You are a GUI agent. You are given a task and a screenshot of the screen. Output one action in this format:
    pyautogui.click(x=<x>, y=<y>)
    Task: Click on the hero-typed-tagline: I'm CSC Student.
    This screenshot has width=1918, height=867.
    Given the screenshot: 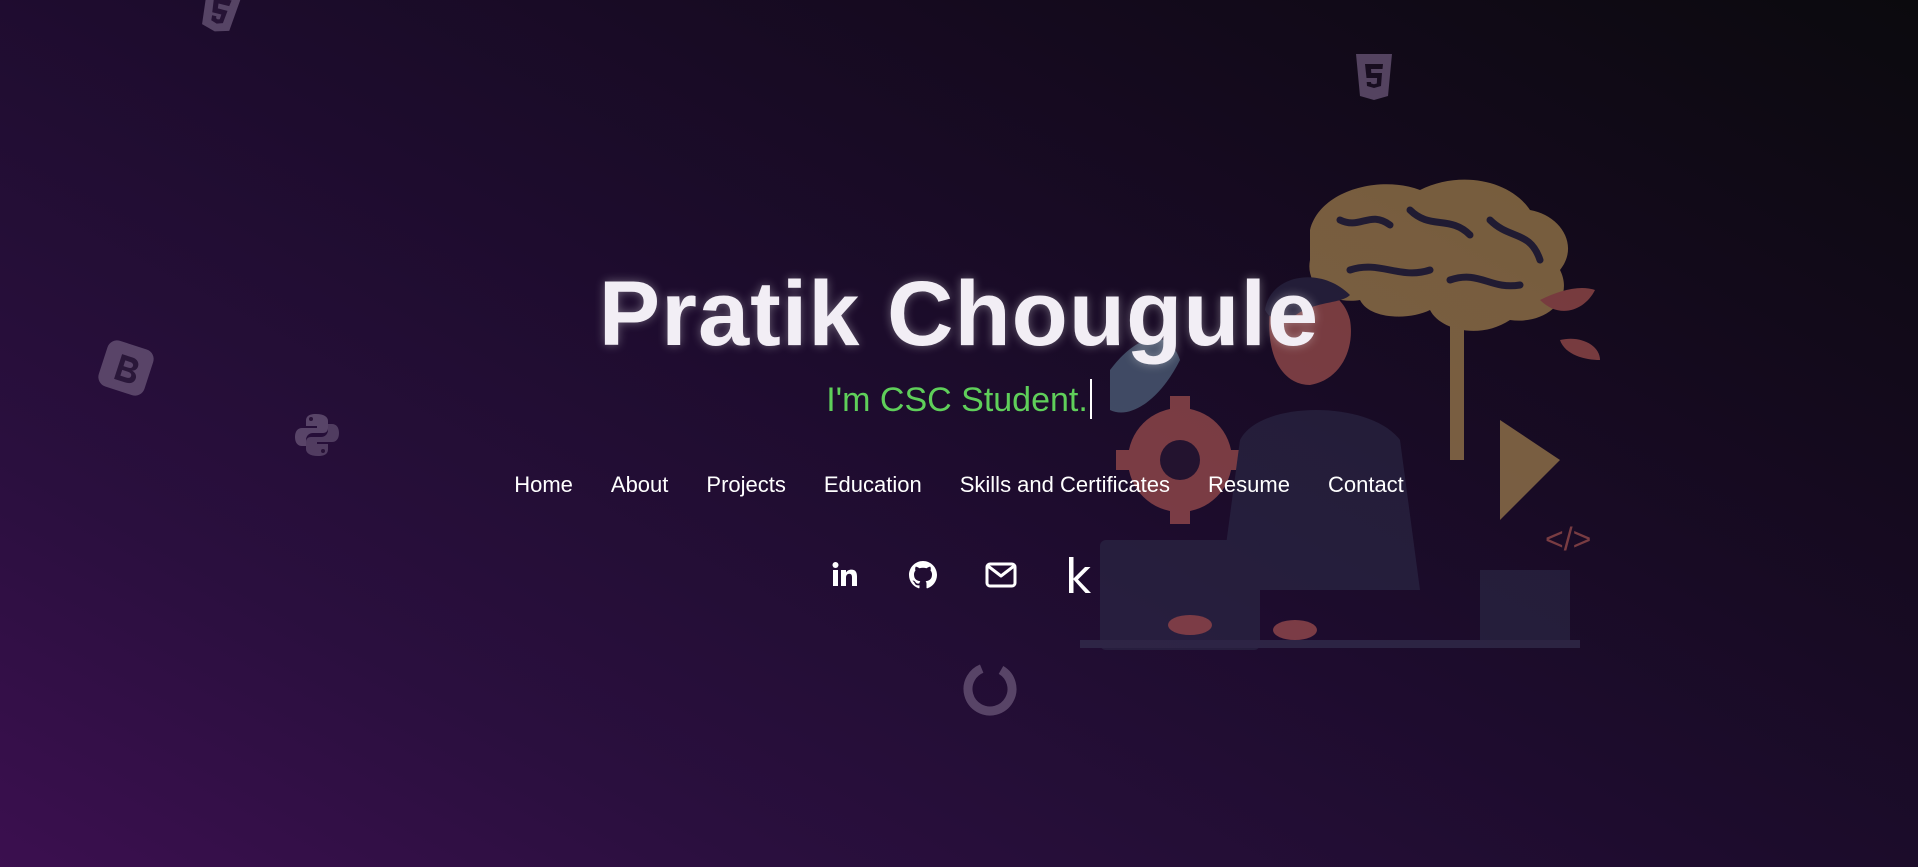 What is the action you would take?
    pyautogui.click(x=959, y=400)
    